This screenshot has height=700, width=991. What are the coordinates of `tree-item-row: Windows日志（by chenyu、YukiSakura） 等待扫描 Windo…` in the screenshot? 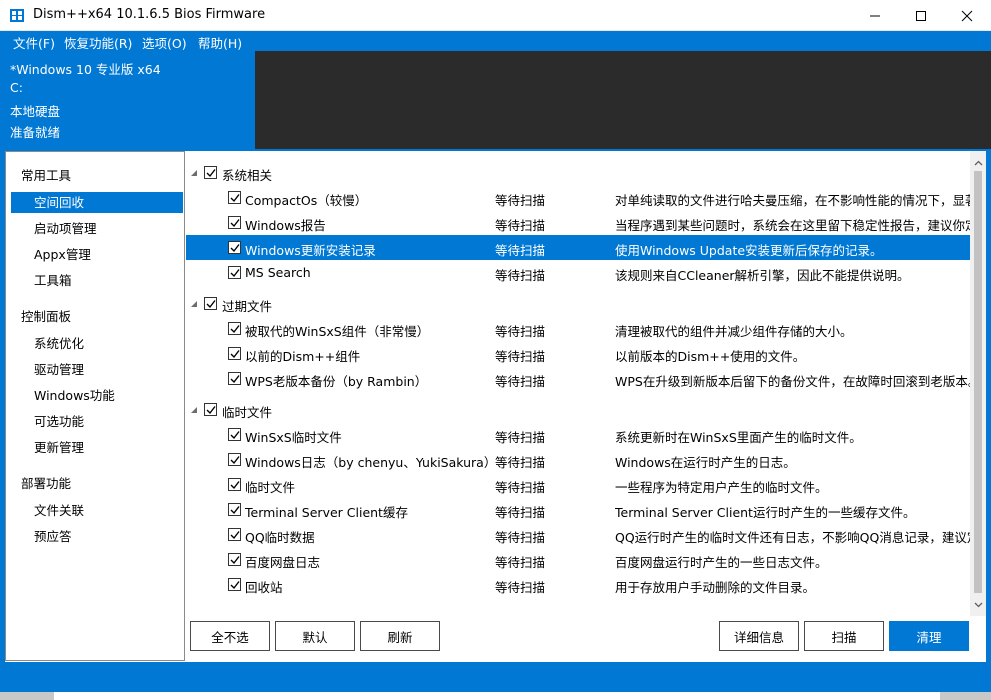 It's located at (578, 459).